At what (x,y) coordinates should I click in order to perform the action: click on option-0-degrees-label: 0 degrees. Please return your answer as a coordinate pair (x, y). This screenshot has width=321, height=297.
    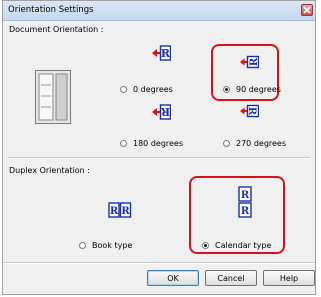
    Looking at the image, I should click on (153, 89).